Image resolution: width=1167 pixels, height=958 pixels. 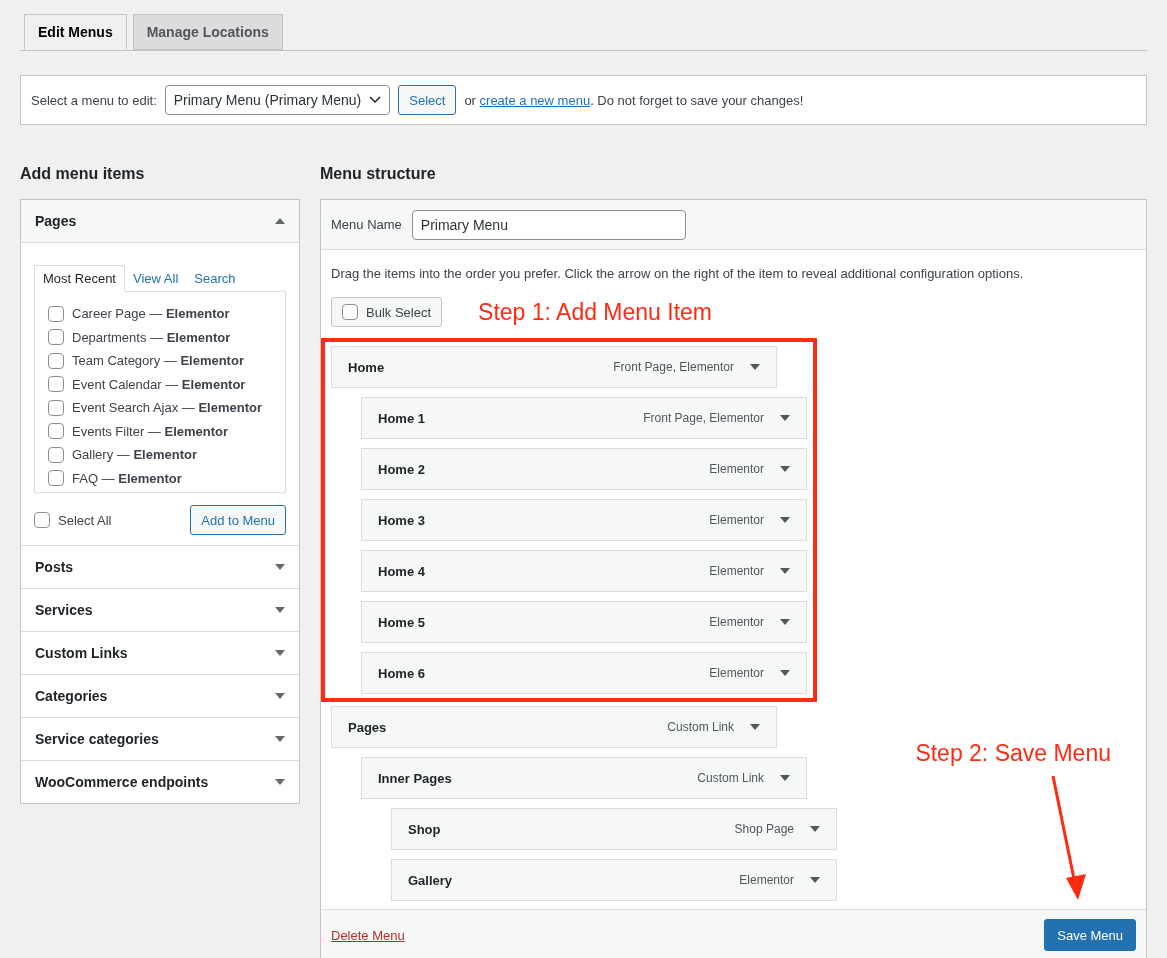 What do you see at coordinates (584, 418) in the screenshot?
I see `menu-item: Home 1 Front Page, Elementor` at bounding box center [584, 418].